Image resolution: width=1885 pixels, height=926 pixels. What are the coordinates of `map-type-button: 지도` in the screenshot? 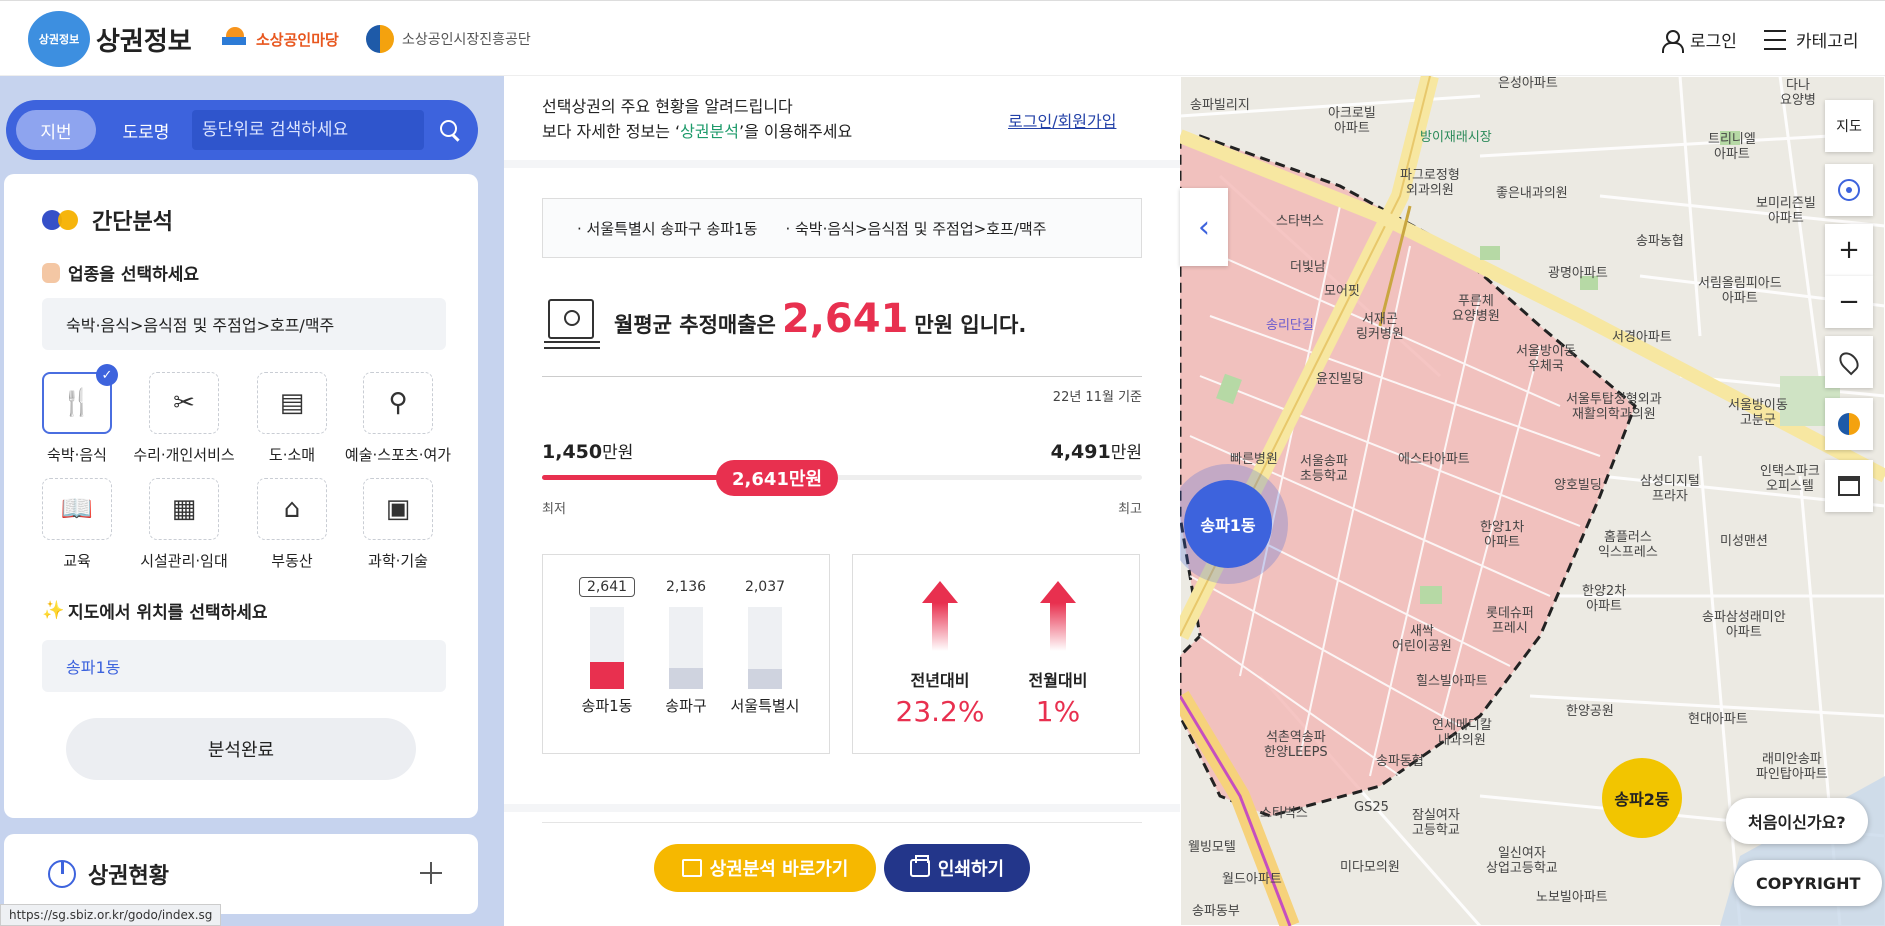 It's located at (1849, 126).